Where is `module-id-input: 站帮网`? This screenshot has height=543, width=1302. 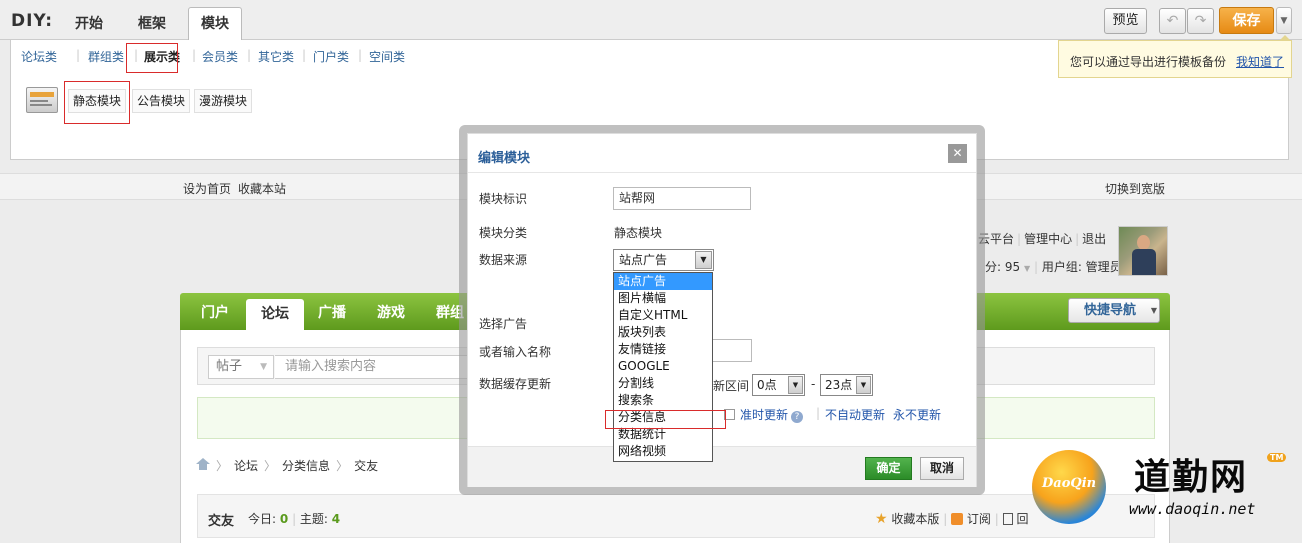 module-id-input: 站帮网 is located at coordinates (682, 198).